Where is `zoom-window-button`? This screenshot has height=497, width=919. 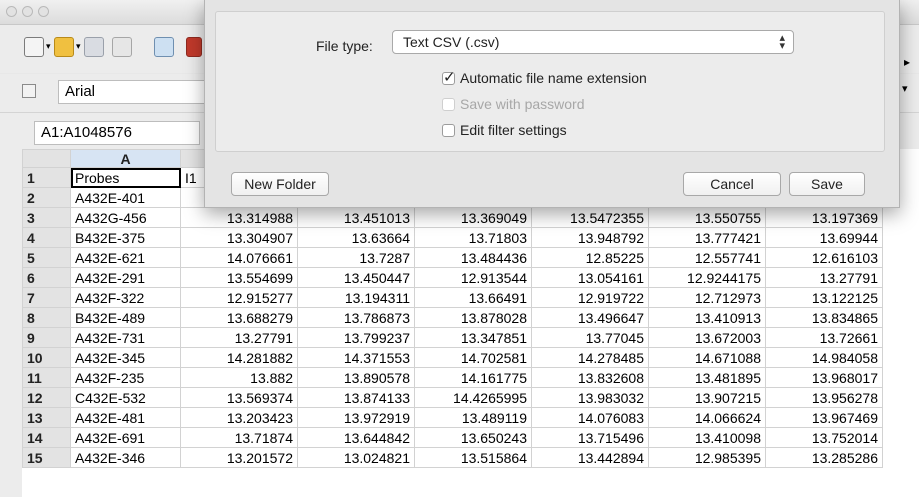
zoom-window-button is located at coordinates (43, 11).